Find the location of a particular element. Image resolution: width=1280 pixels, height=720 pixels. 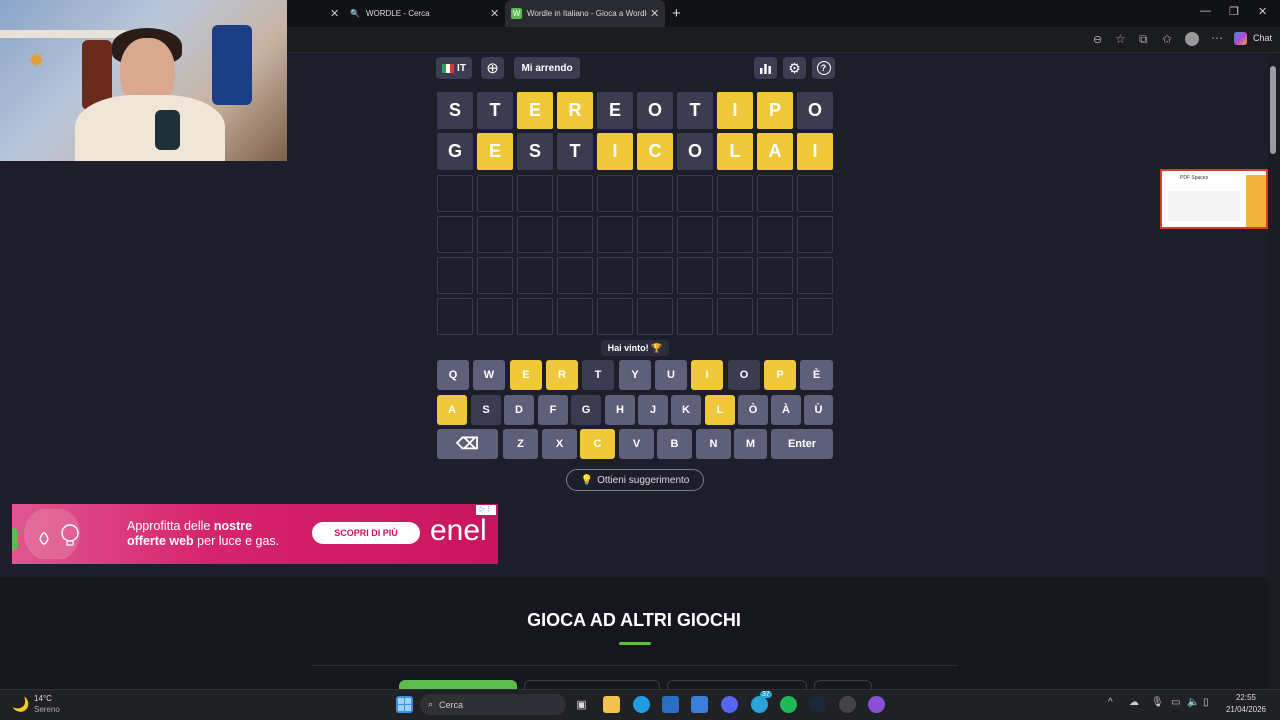

key: P is located at coordinates (780, 375).